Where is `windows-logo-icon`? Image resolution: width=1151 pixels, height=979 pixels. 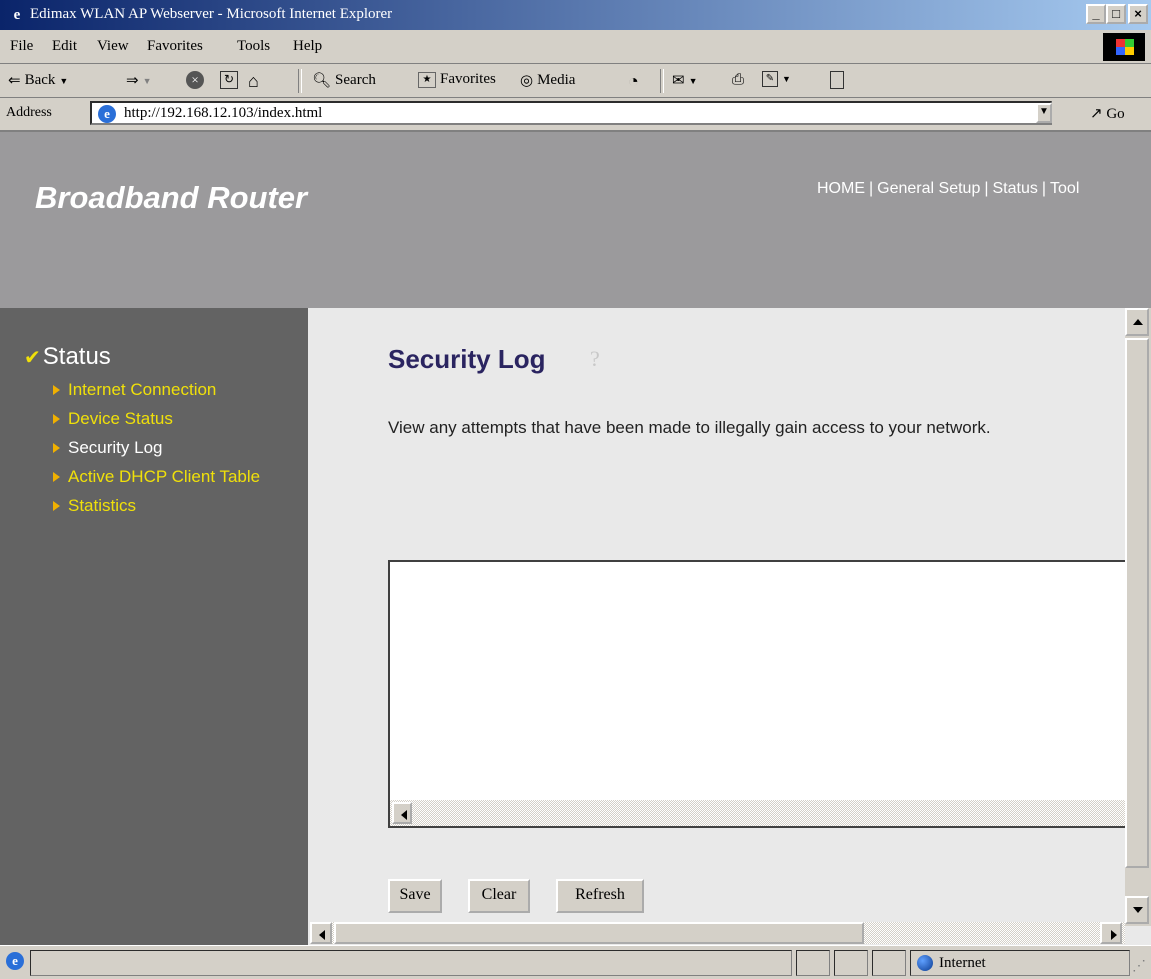 windows-logo-icon is located at coordinates (1124, 47).